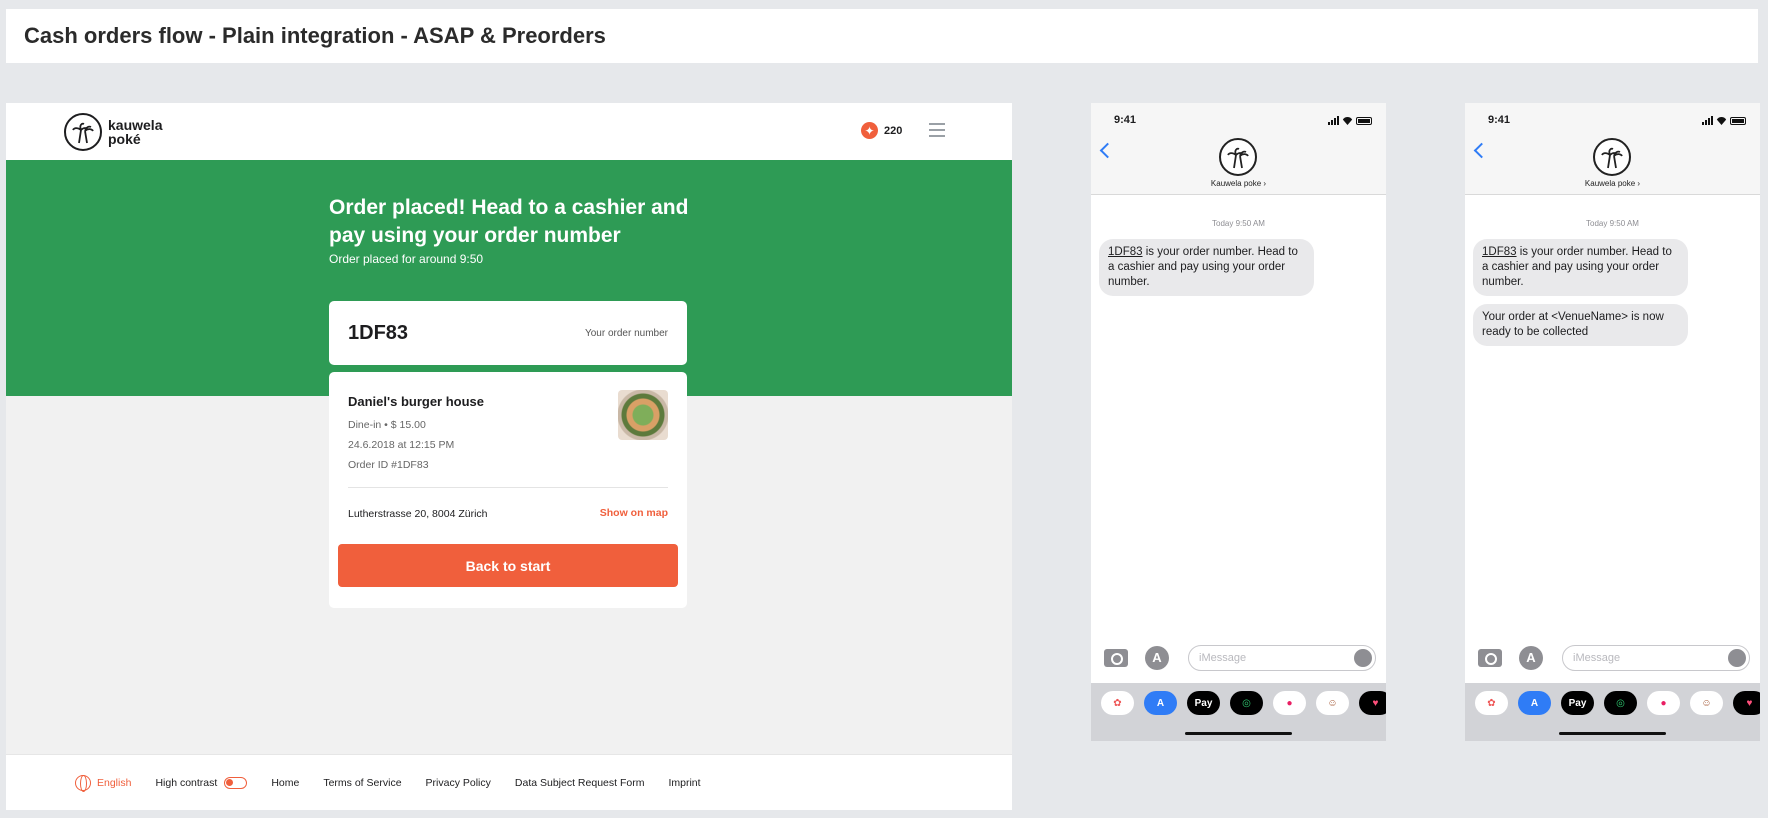 Image resolution: width=1768 pixels, height=818 pixels. What do you see at coordinates (509, 131) in the screenshot?
I see `web-header: kauwela poké ✦ 220` at bounding box center [509, 131].